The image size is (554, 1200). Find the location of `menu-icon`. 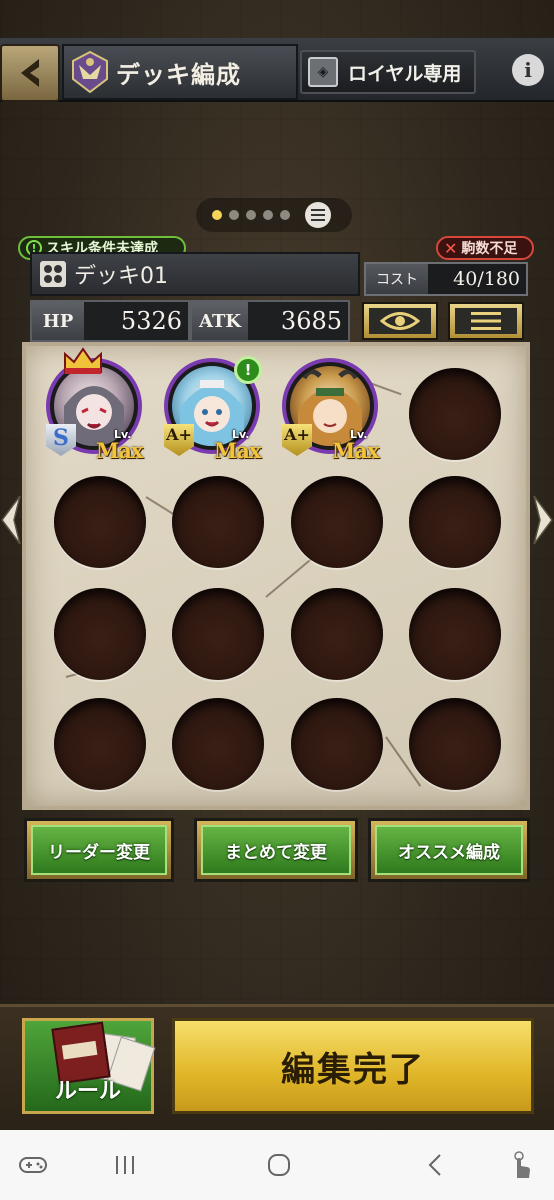

menu-icon is located at coordinates (486, 321).